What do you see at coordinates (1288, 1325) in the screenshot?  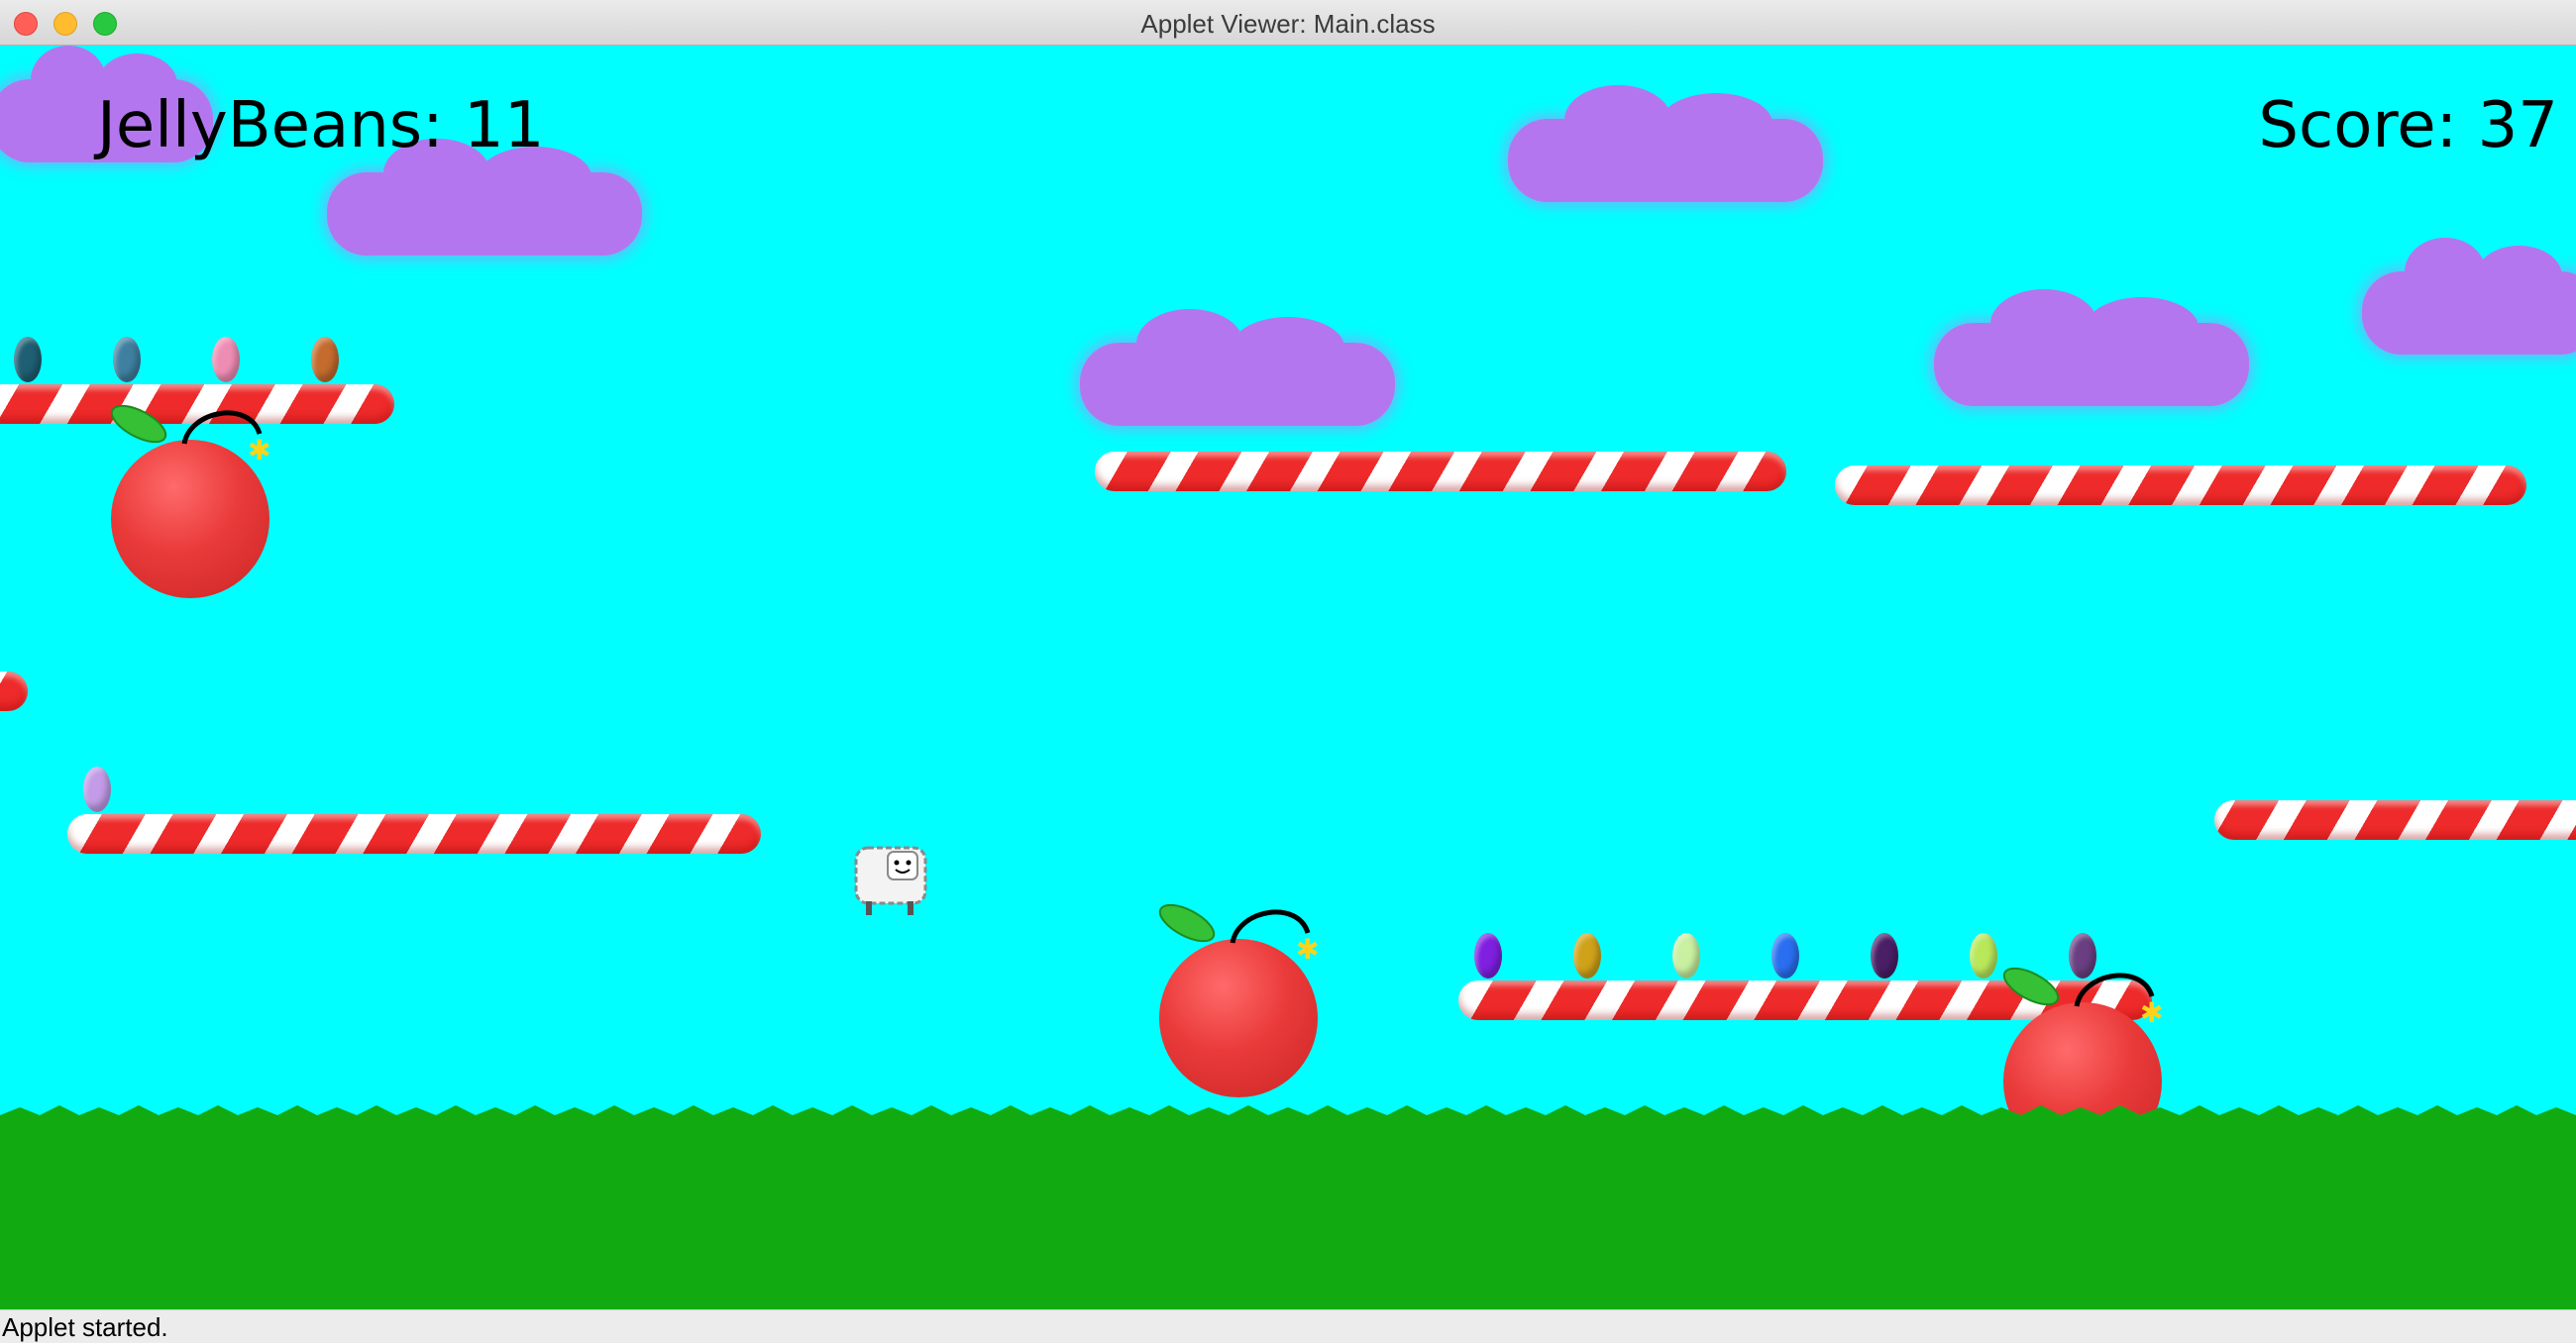 I see `status-bar: Applet started.` at bounding box center [1288, 1325].